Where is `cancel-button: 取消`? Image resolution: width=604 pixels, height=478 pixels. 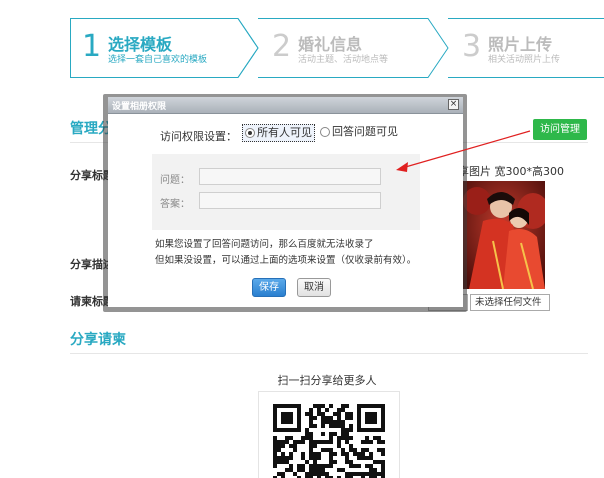 cancel-button: 取消 is located at coordinates (314, 287).